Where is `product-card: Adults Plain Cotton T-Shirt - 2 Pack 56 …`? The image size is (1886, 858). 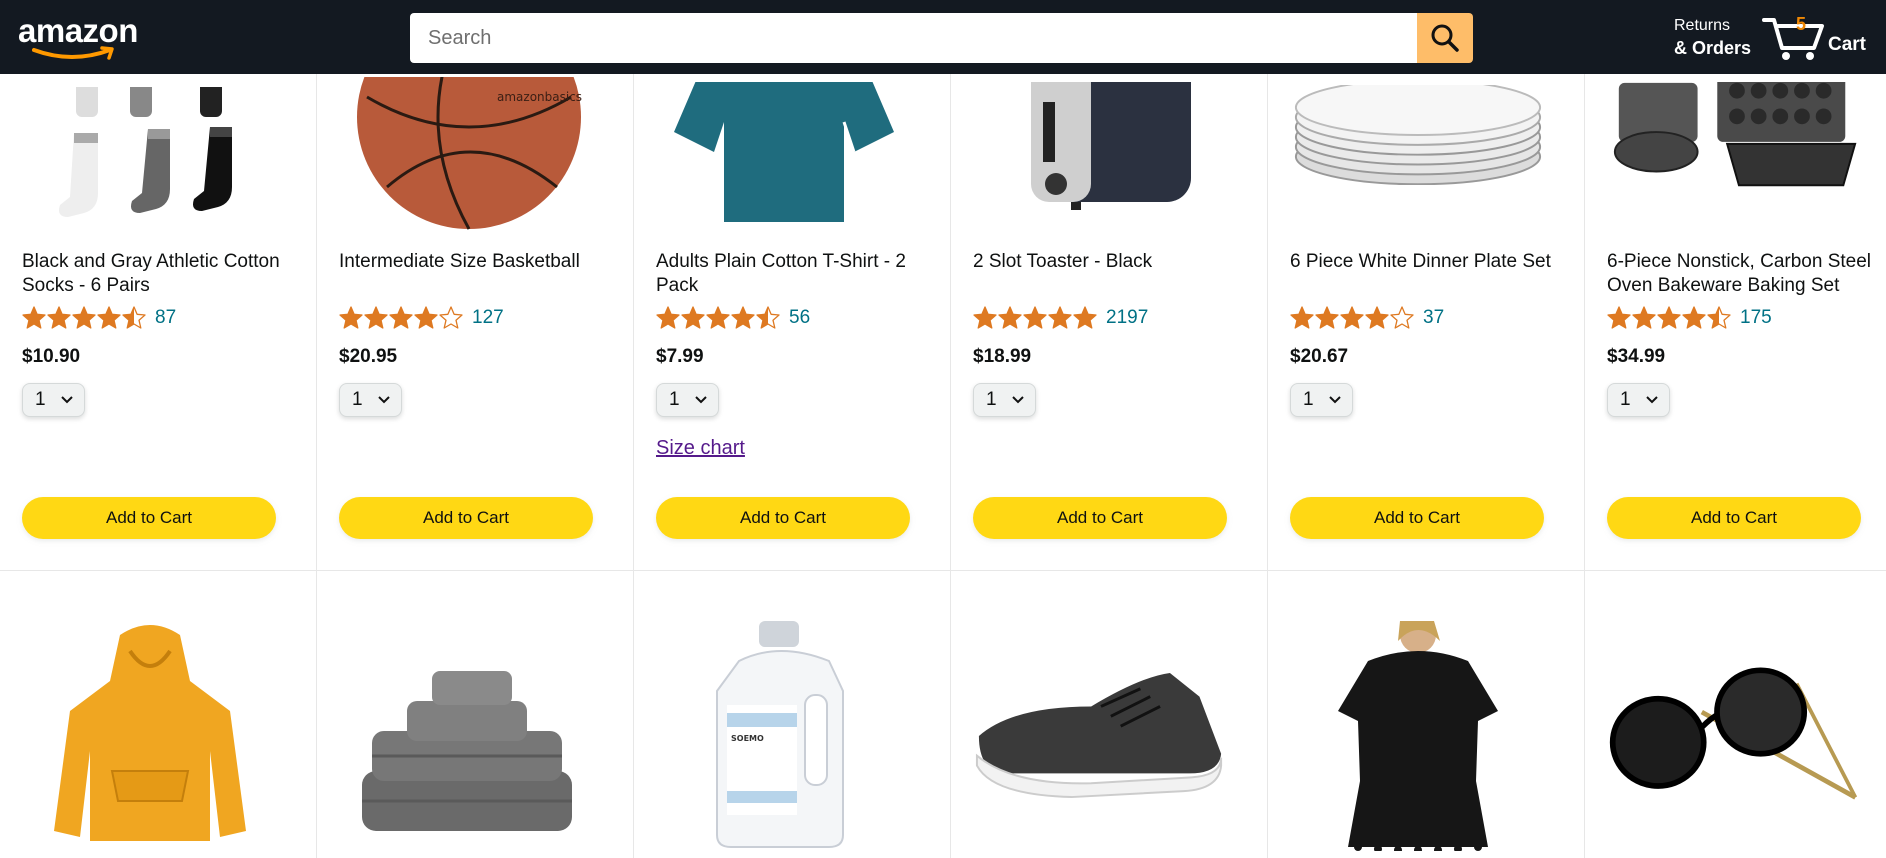
product-card: Adults Plain Cotton T-Shirt - 2 Pack 56 … is located at coordinates (792, 285).